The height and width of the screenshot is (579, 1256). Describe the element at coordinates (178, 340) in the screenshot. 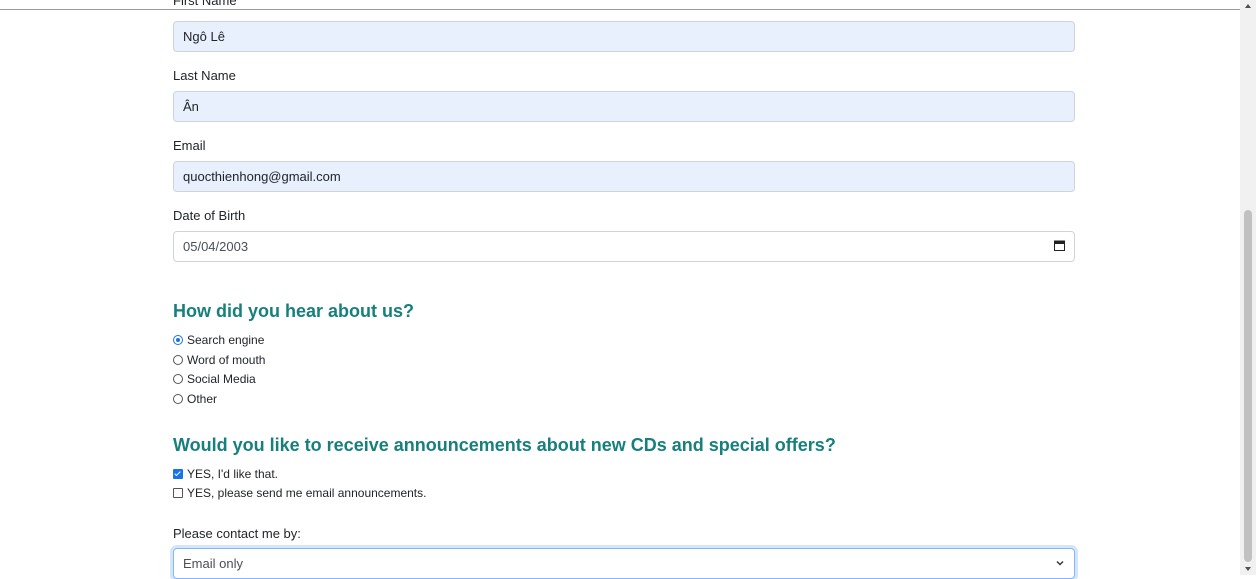

I see `radio-selected-icon` at that location.